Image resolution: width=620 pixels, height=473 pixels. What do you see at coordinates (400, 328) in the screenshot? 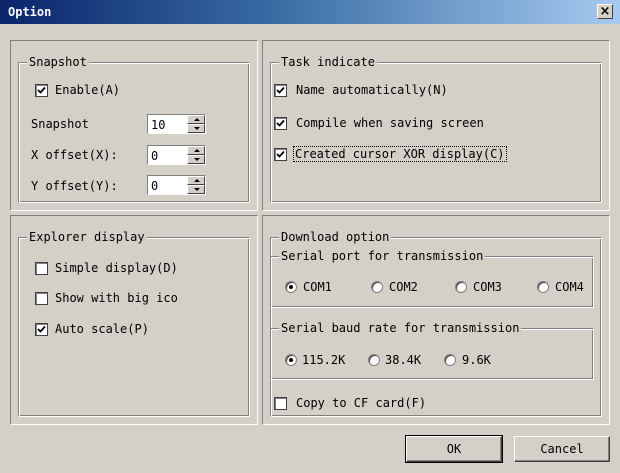
I see `baud-rate-legend: Serial baud rate for transmission` at bounding box center [400, 328].